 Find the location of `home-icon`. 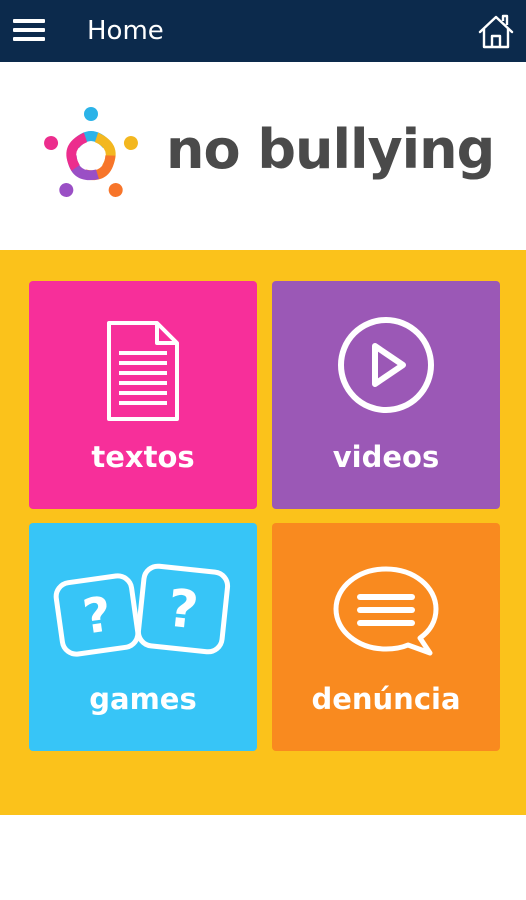

home-icon is located at coordinates (496, 31).